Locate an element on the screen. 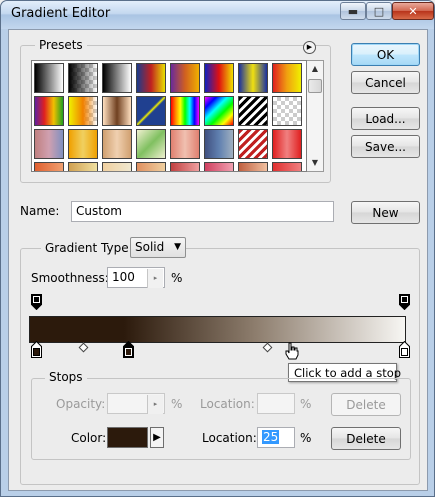  color-stop-right-icon is located at coordinates (404, 349).